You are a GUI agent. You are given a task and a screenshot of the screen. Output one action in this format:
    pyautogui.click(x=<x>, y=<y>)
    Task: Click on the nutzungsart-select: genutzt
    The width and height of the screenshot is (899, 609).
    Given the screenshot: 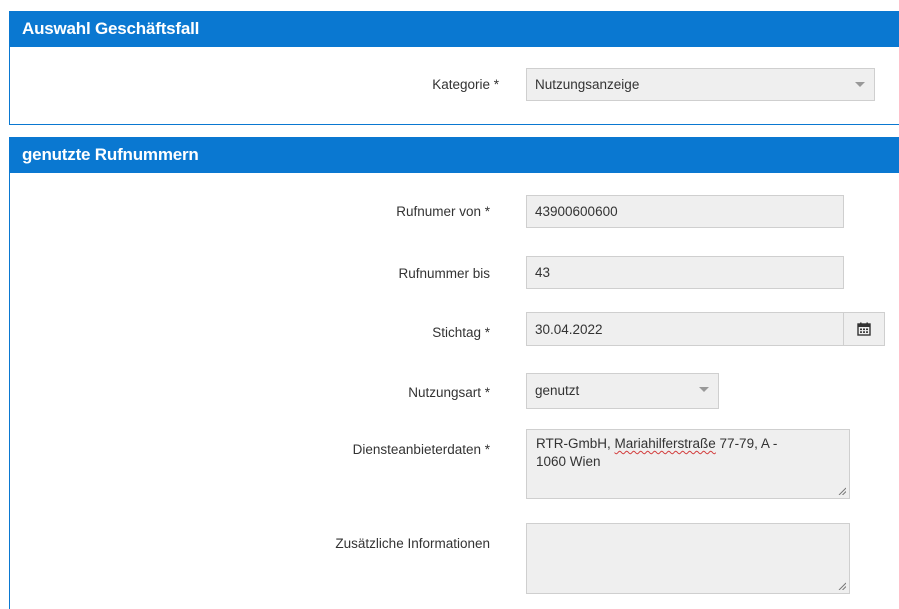 What is the action you would take?
    pyautogui.click(x=622, y=391)
    